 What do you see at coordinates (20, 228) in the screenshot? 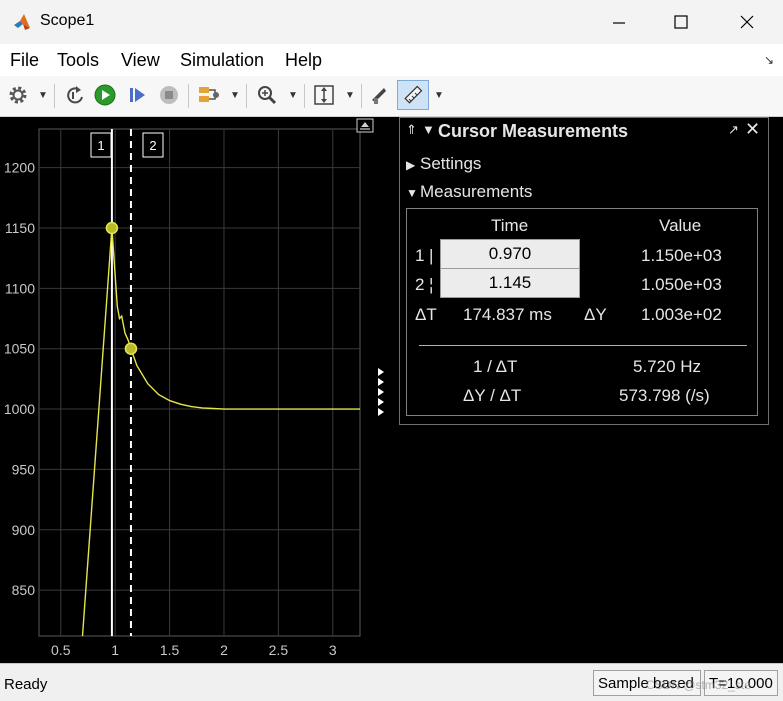
I see `y-tick-label: 1150` at bounding box center [20, 228].